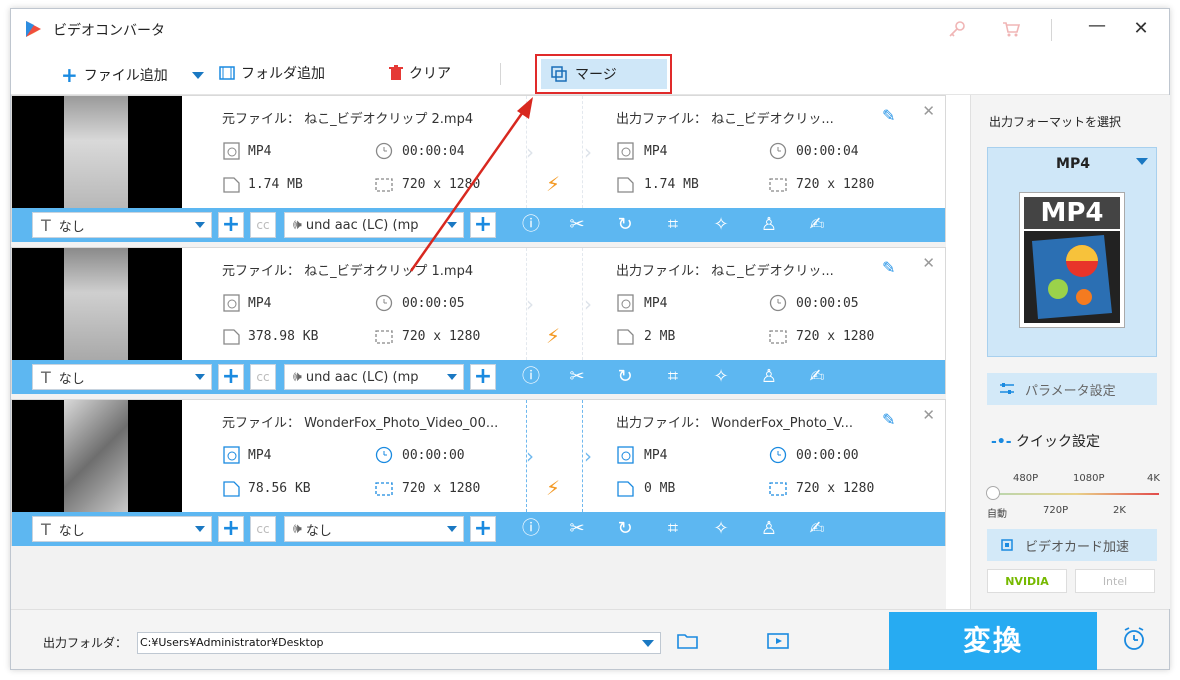 This screenshot has height=680, width=1180. Describe the element at coordinates (430, 74) in the screenshot. I see `clear-label: クリア` at that location.